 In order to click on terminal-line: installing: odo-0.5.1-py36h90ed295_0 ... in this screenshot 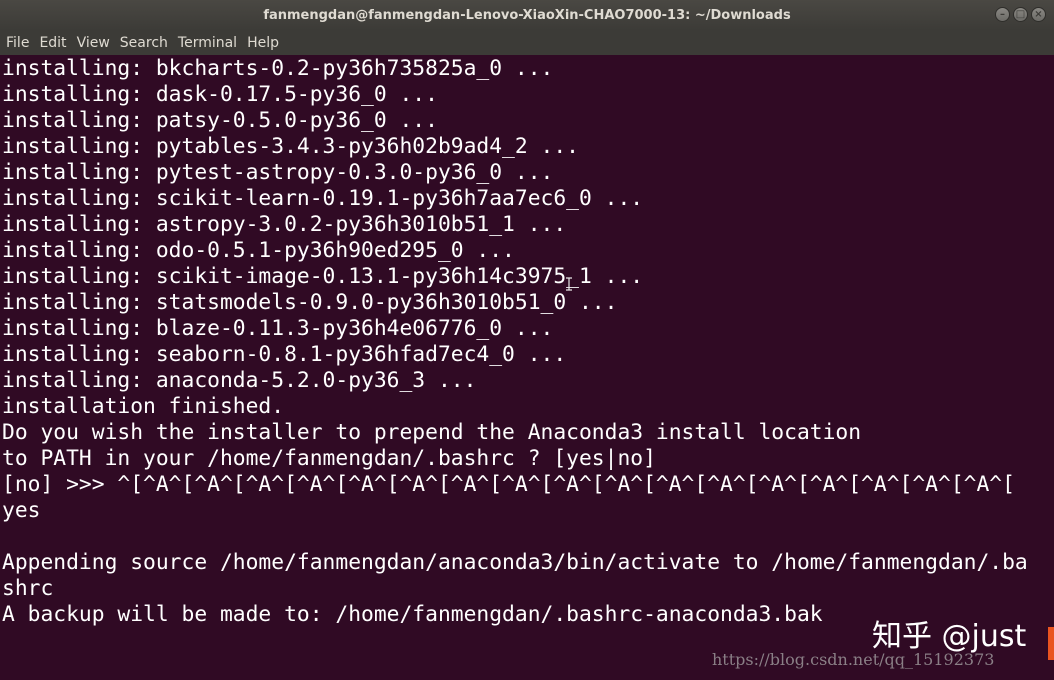, I will do `click(258, 250)`.